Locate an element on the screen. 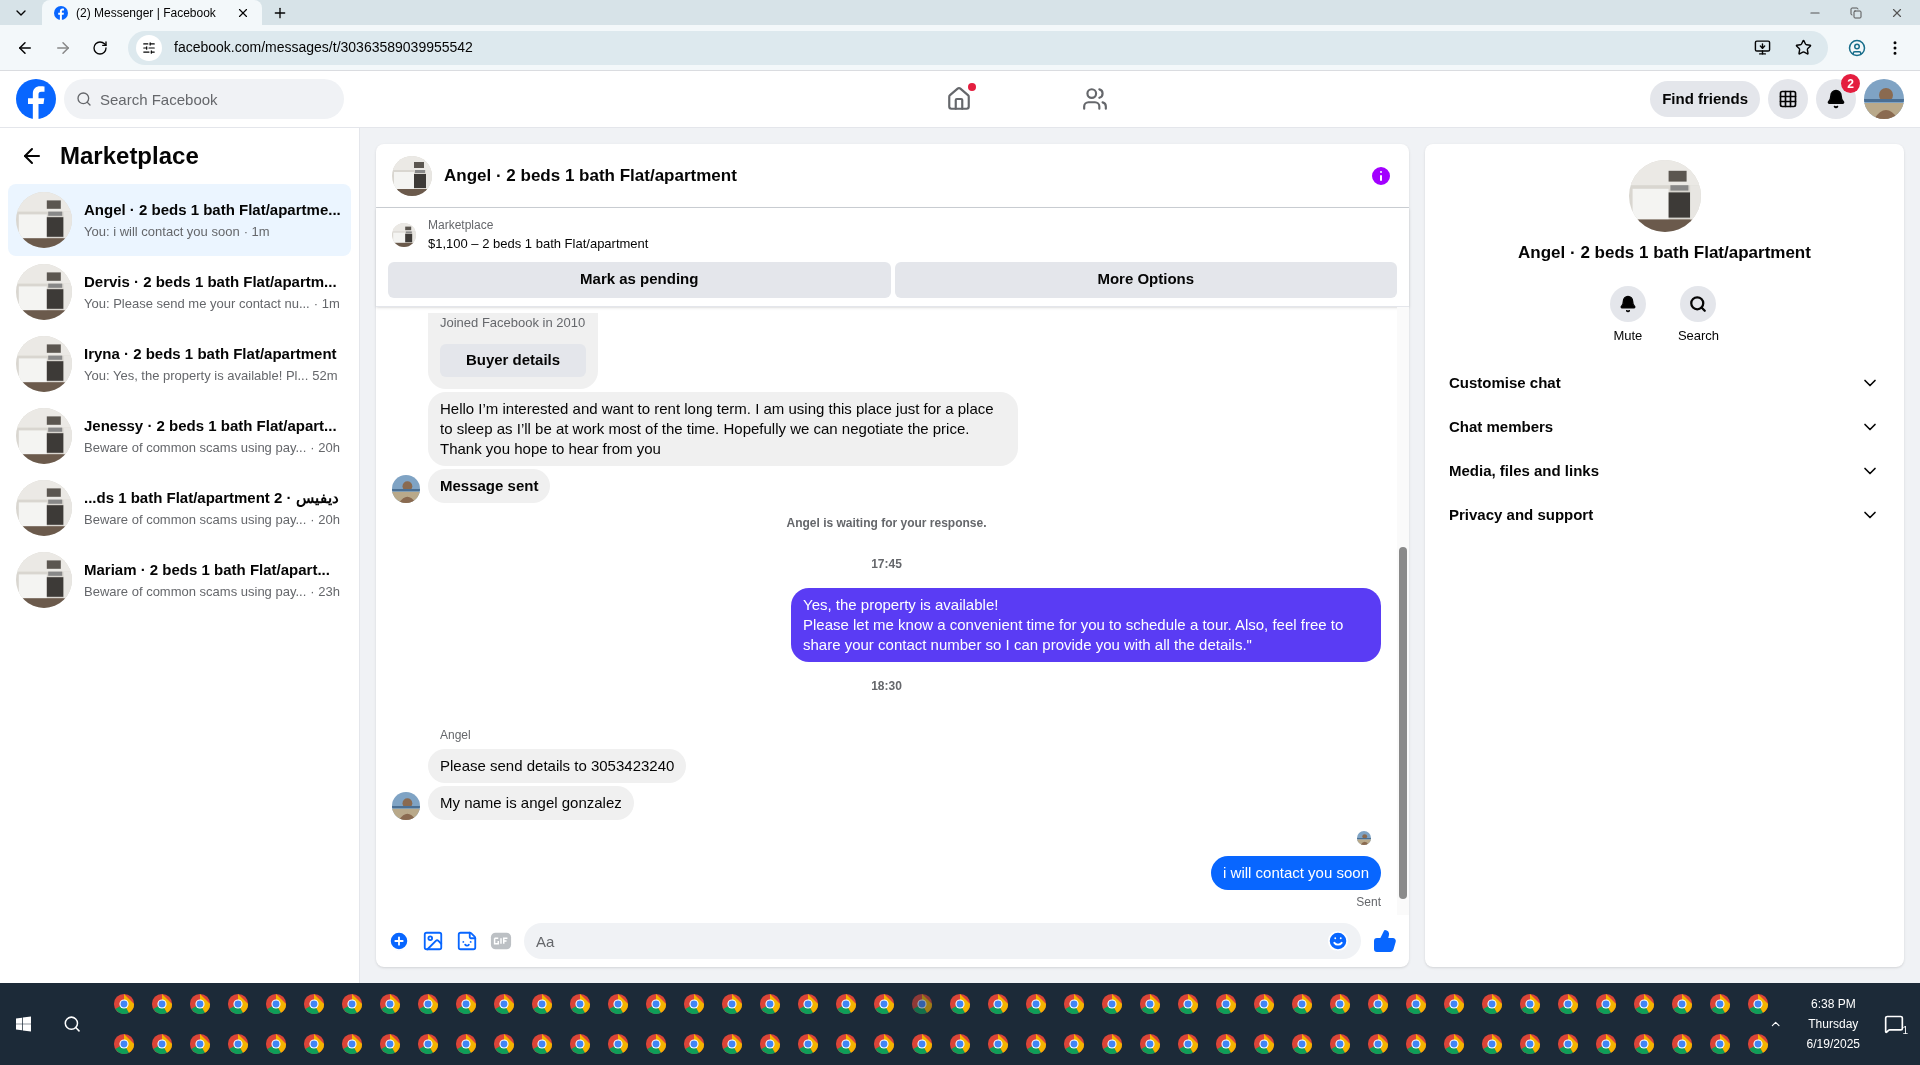 This screenshot has width=1920, height=1065. menu-grid-icon is located at coordinates (1788, 99).